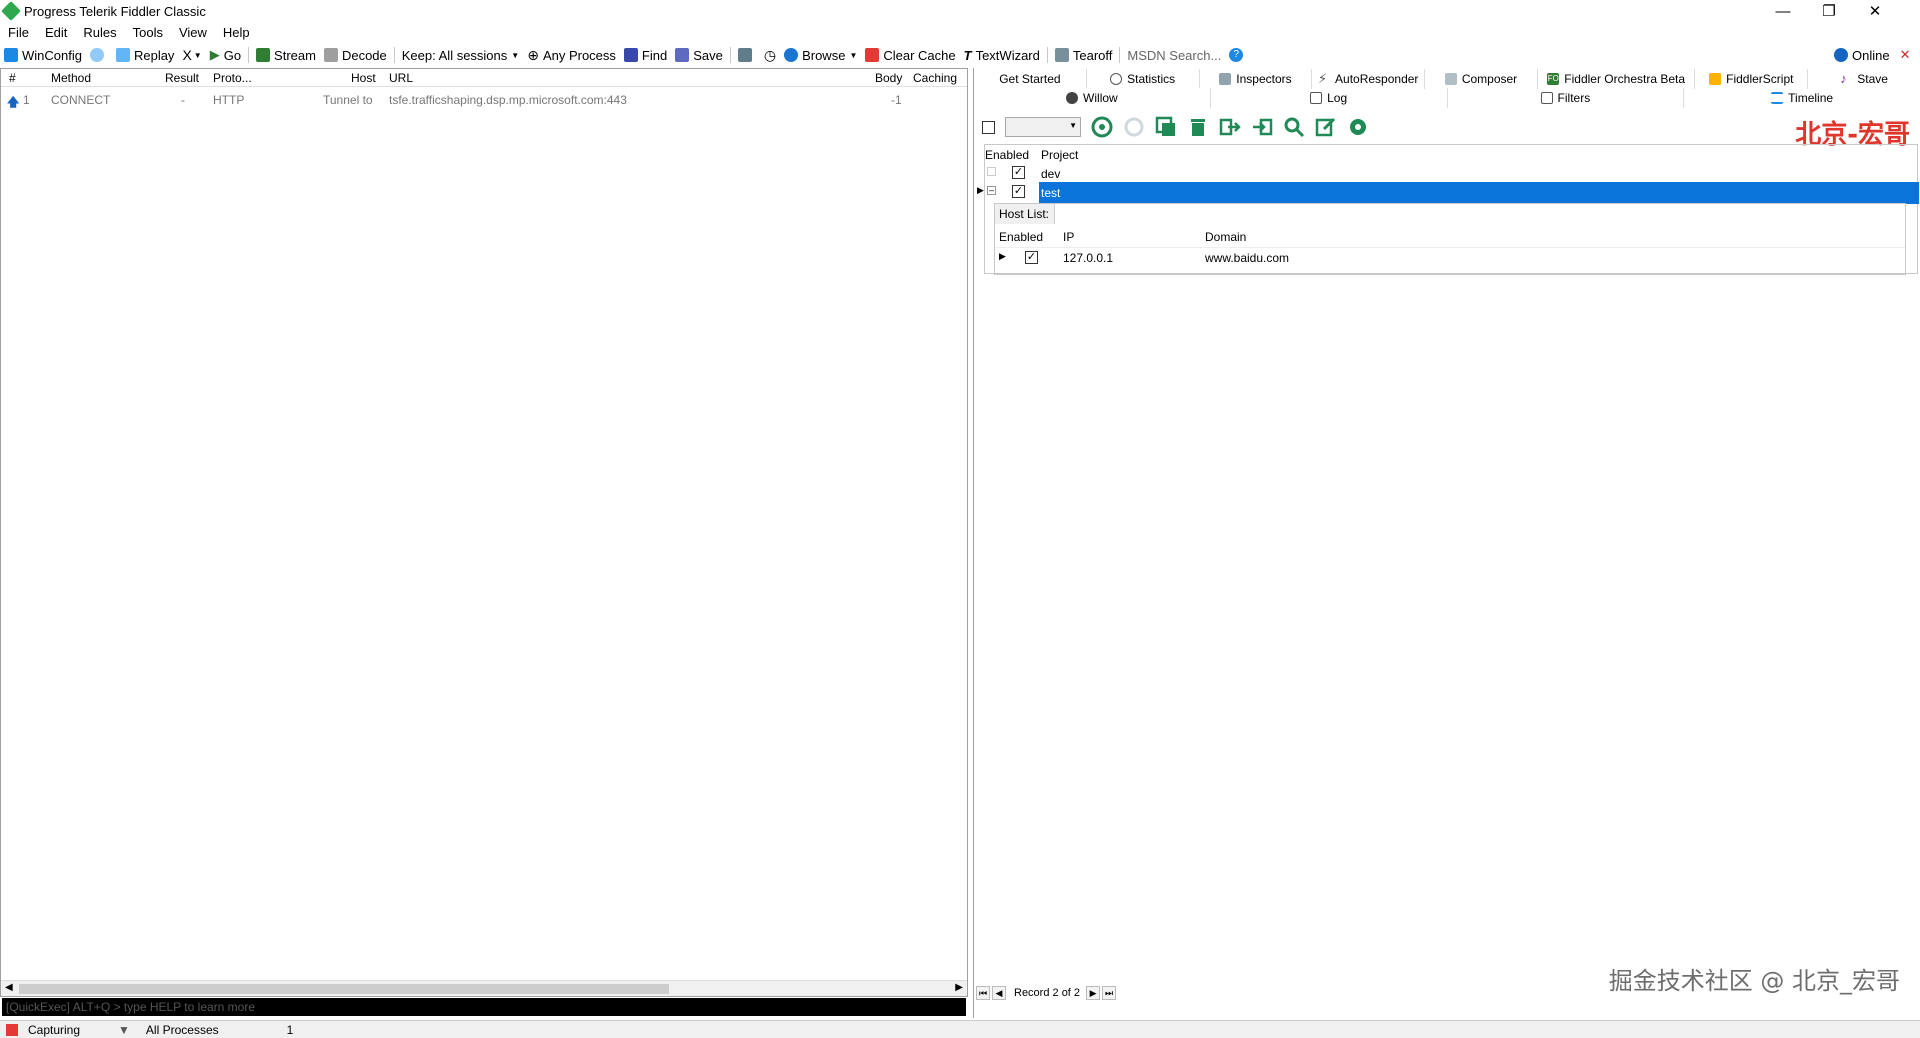 The width and height of the screenshot is (1920, 1038). Describe the element at coordinates (145, 55) in the screenshot. I see `replay-button: Replay` at that location.